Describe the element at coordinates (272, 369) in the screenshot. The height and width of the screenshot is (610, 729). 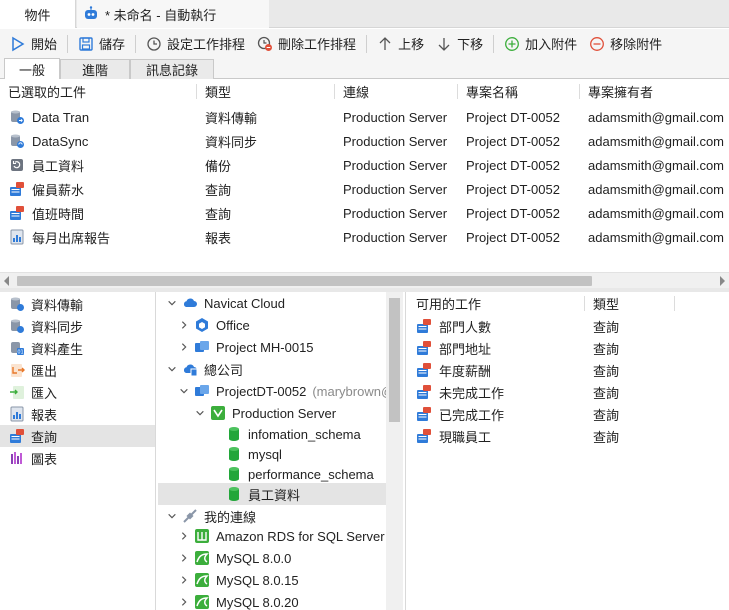
I see `tree-item-headquarters: 總公司` at that location.